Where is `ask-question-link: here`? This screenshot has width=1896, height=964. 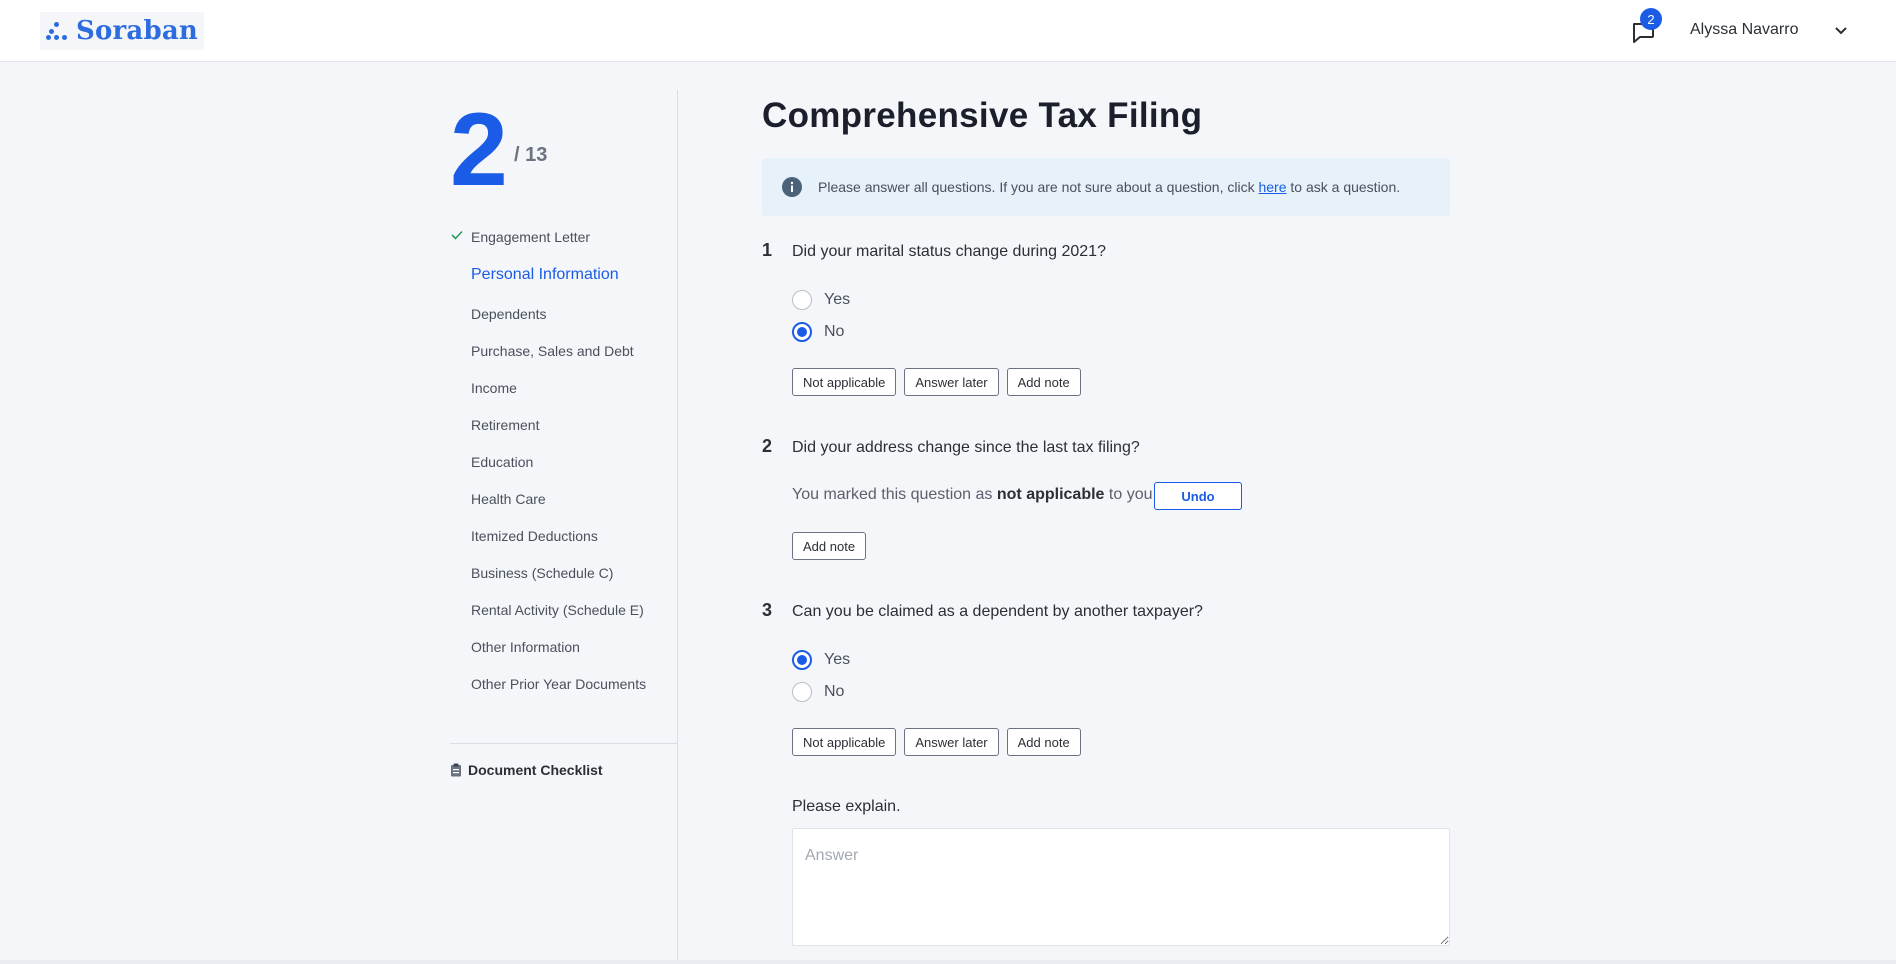
ask-question-link: here is located at coordinates (1272, 187).